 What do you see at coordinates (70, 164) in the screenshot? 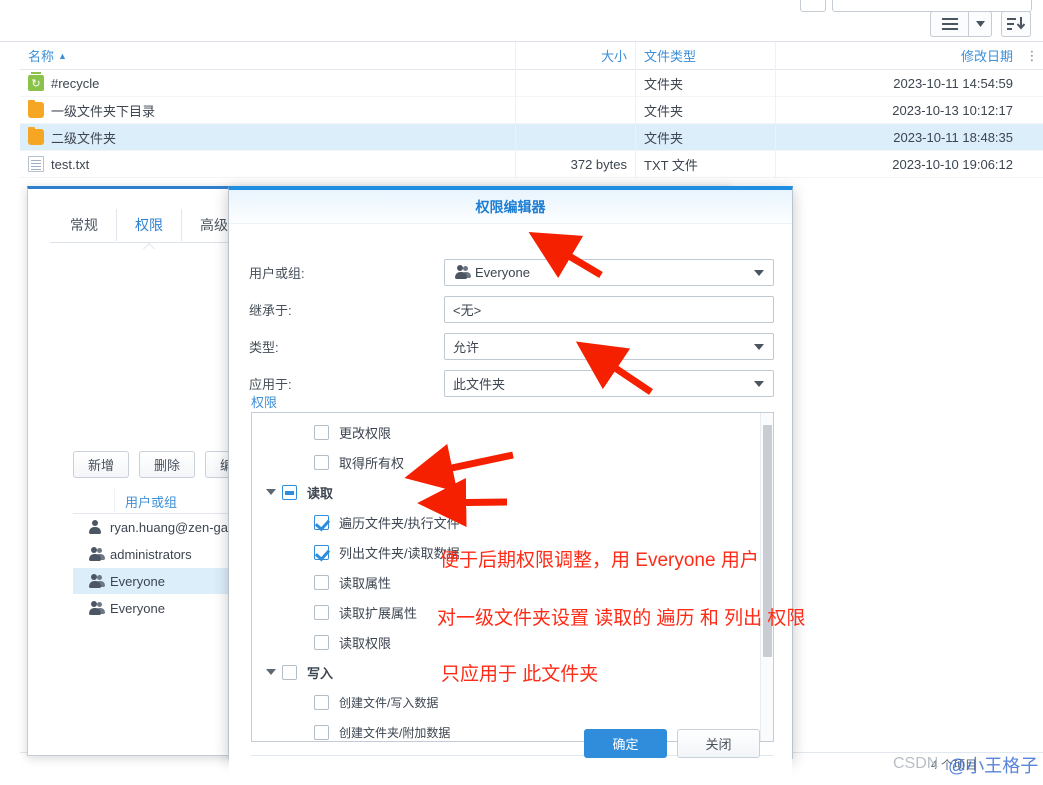
I see `file-name: test.txt` at bounding box center [70, 164].